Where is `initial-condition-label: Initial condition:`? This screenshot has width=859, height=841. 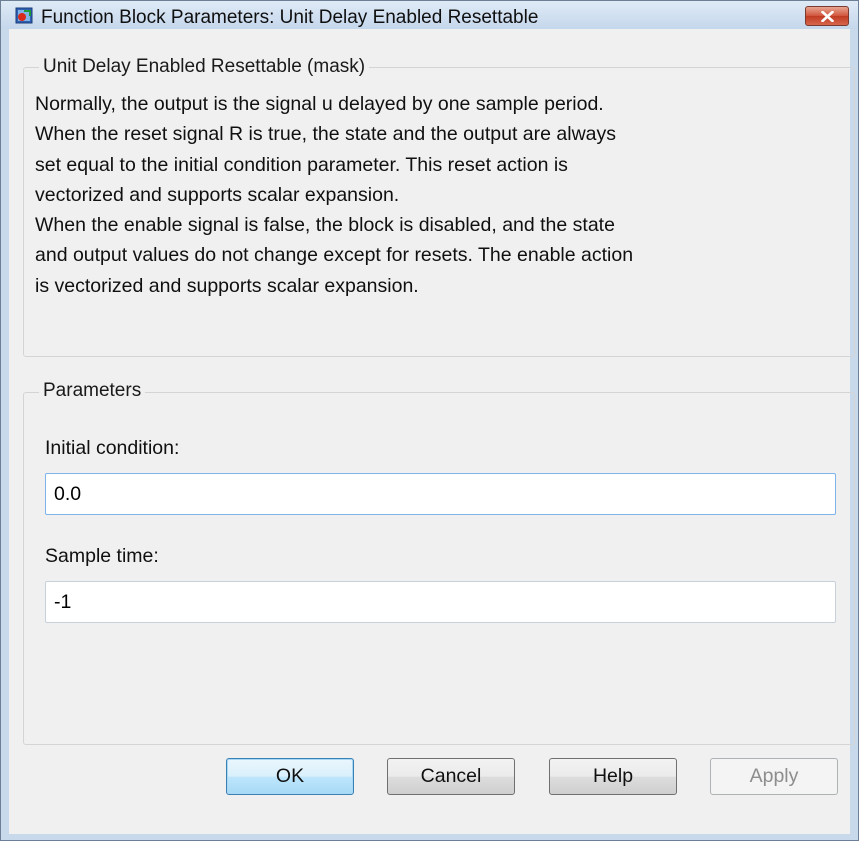 initial-condition-label: Initial condition: is located at coordinates (112, 448).